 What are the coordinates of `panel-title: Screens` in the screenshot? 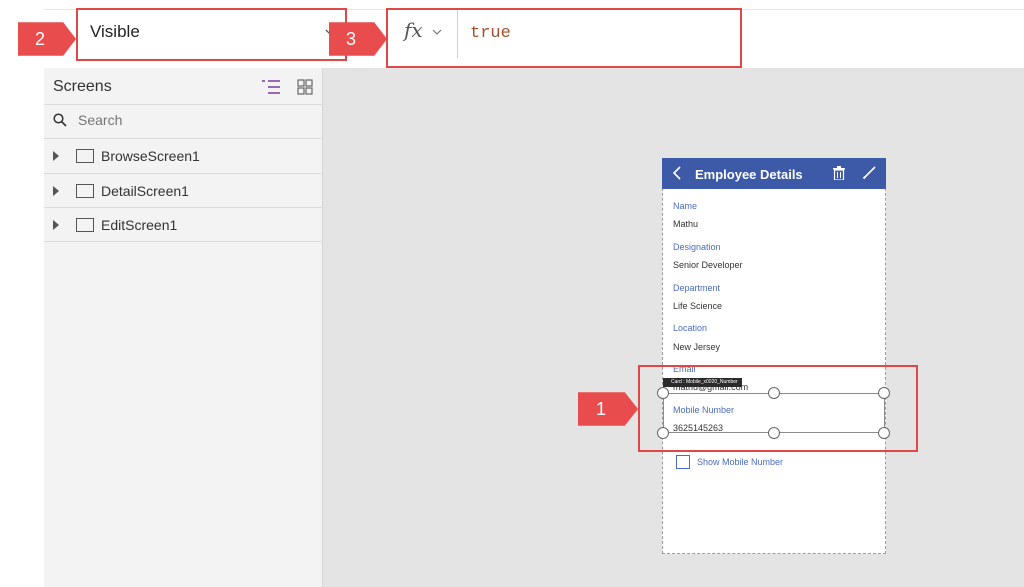 It's located at (82, 86).